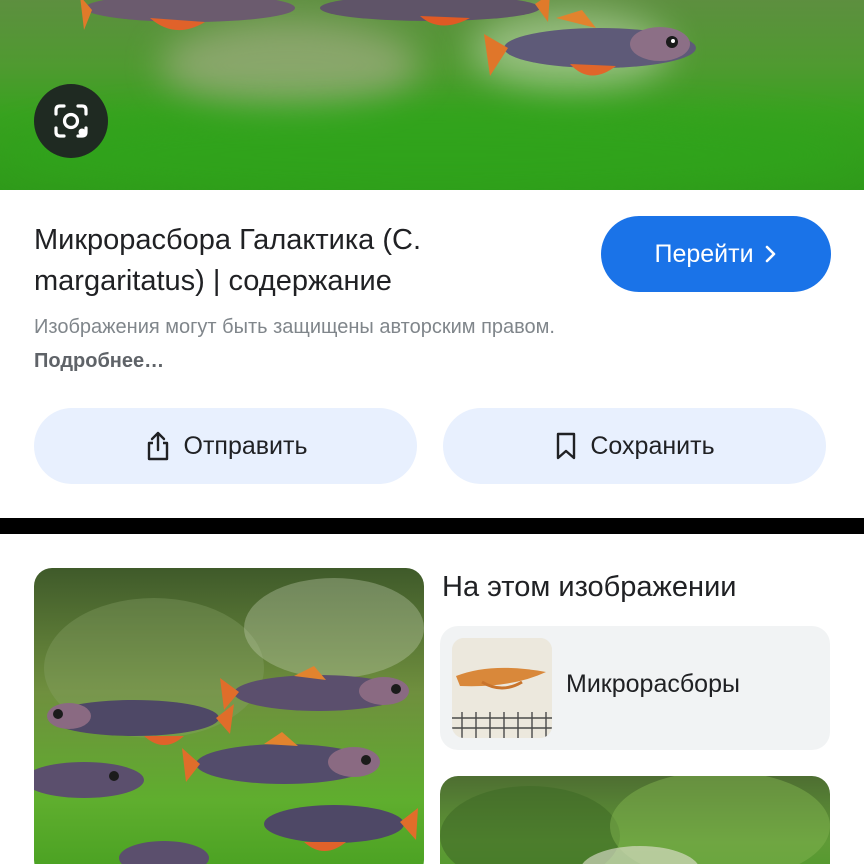 The image size is (864, 864). Describe the element at coordinates (770, 254) in the screenshot. I see `chevron-right-icon` at that location.